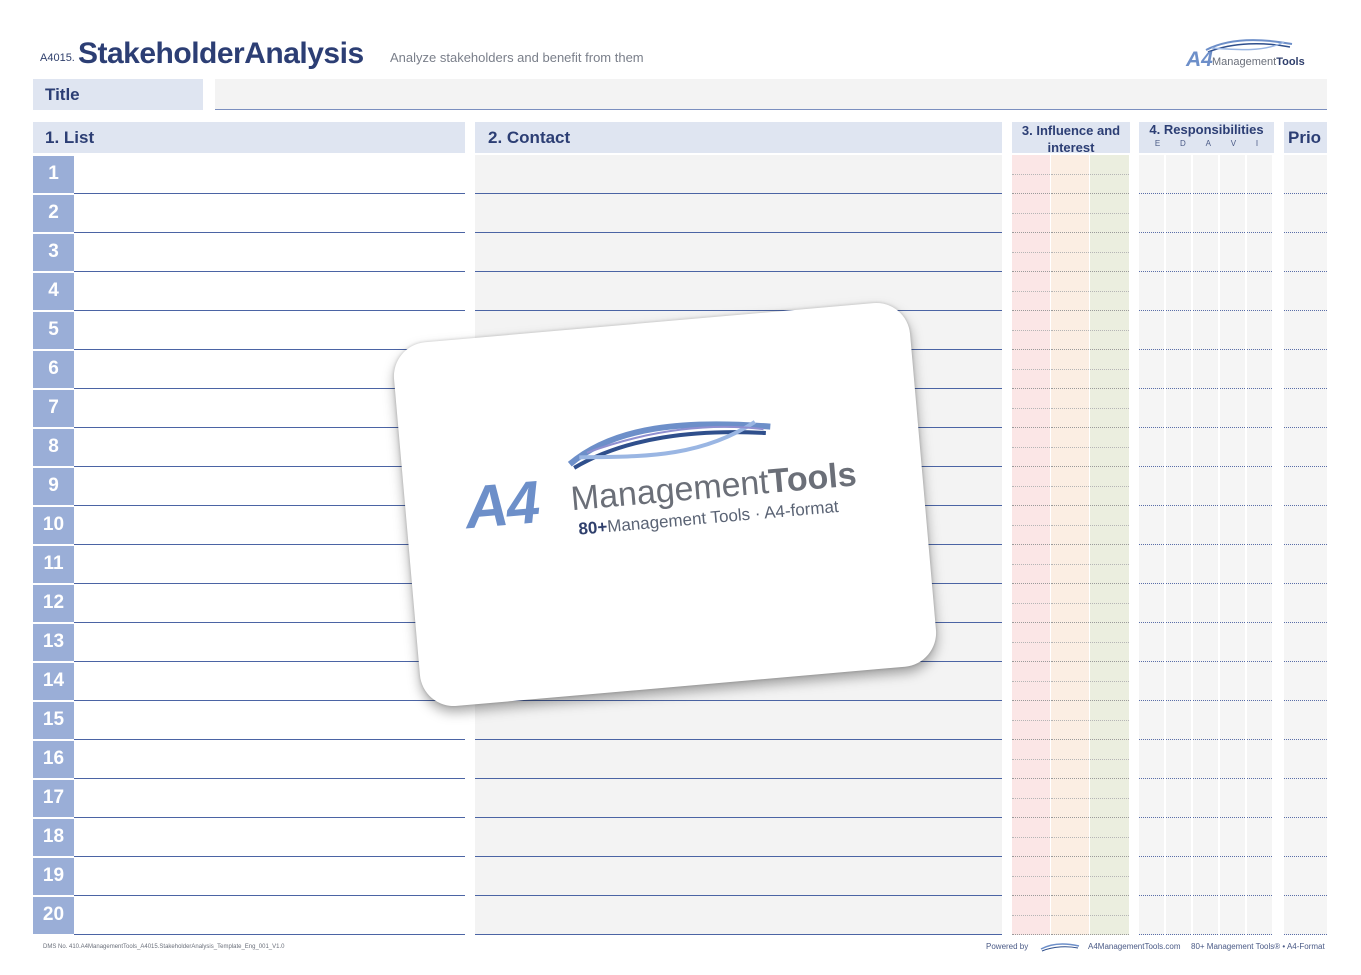  I want to click on title-field, so click(771, 94).